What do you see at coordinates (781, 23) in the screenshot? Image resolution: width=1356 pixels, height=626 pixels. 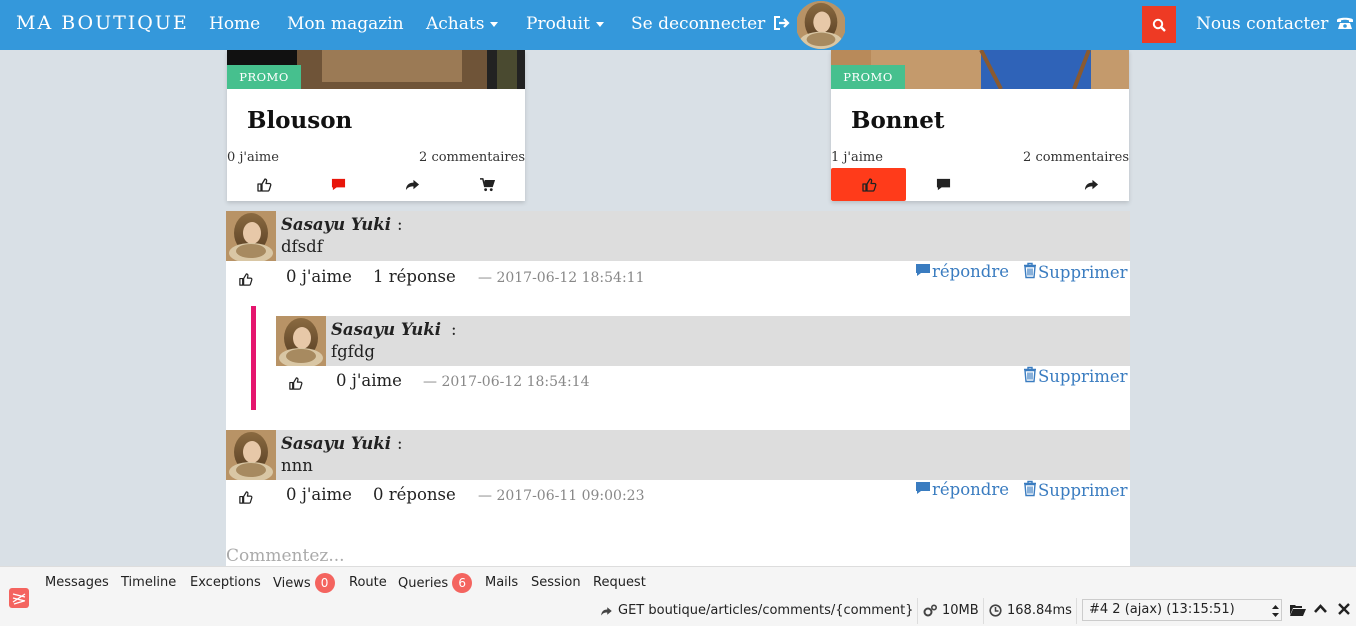 I see `logout-icon` at bounding box center [781, 23].